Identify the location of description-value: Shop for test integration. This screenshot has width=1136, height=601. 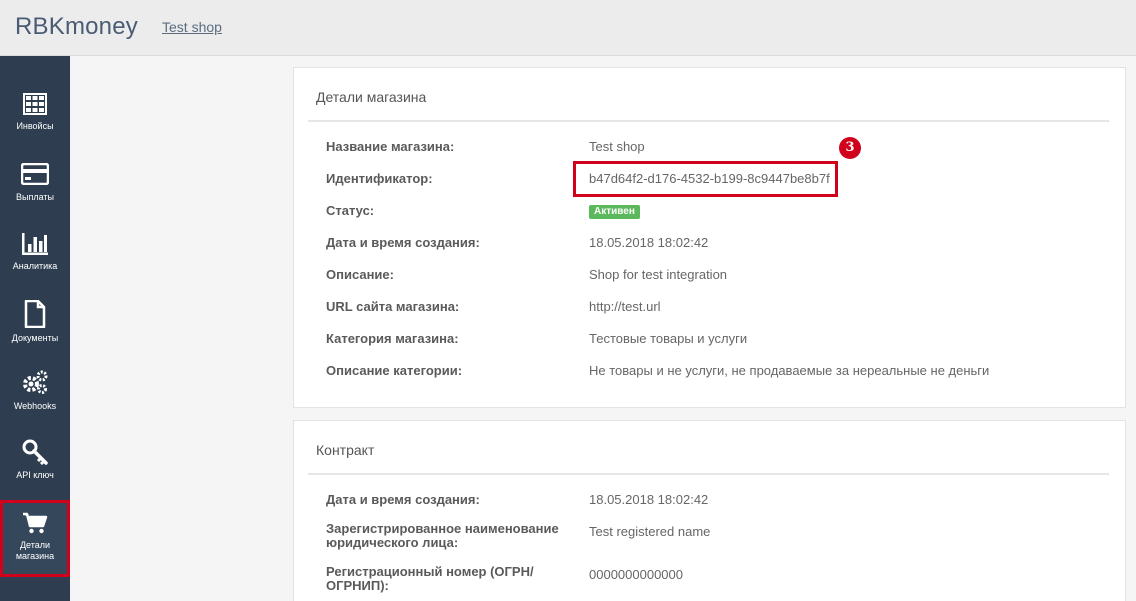
(658, 274).